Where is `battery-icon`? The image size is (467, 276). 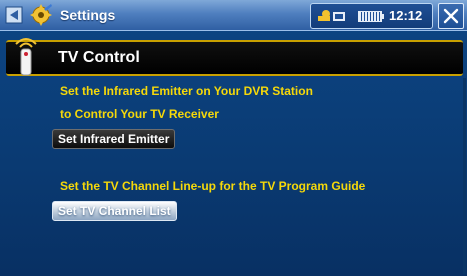 battery-icon is located at coordinates (371, 16).